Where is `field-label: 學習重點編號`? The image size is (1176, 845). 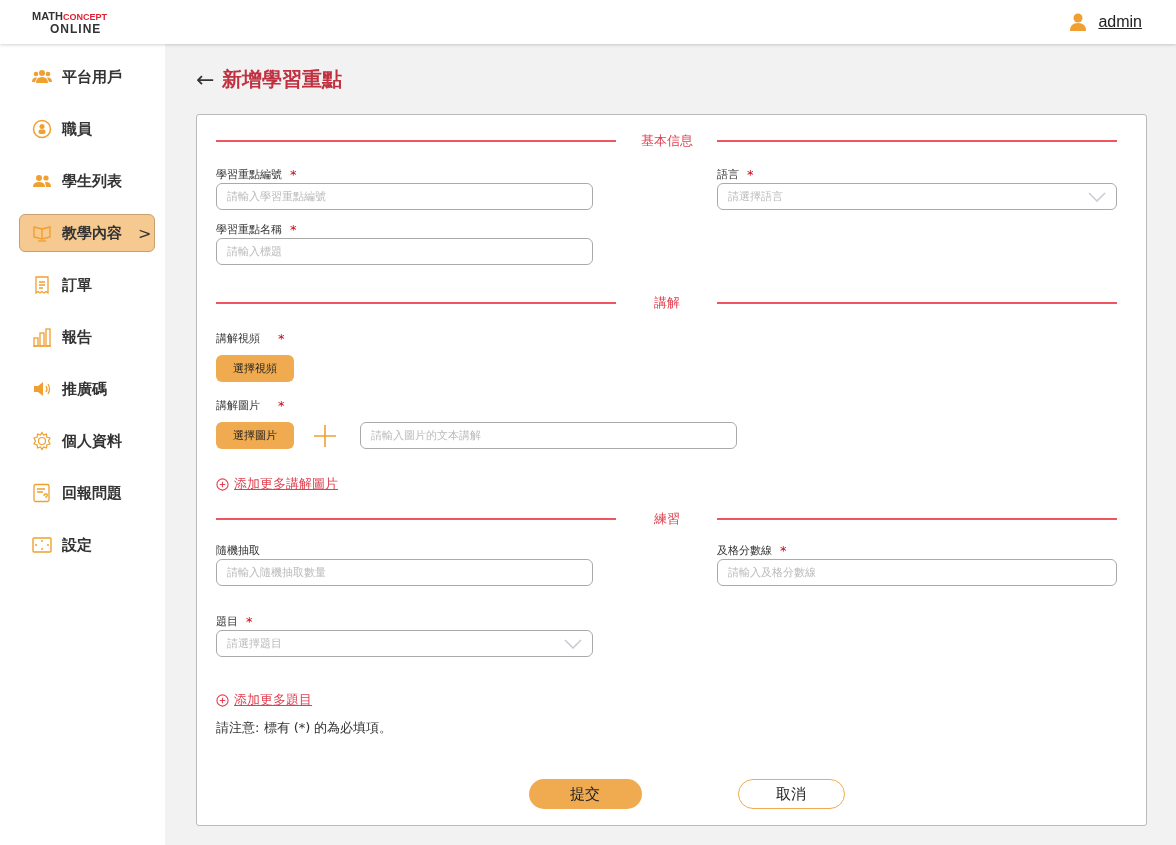
field-label: 學習重點編號 is located at coordinates (249, 174).